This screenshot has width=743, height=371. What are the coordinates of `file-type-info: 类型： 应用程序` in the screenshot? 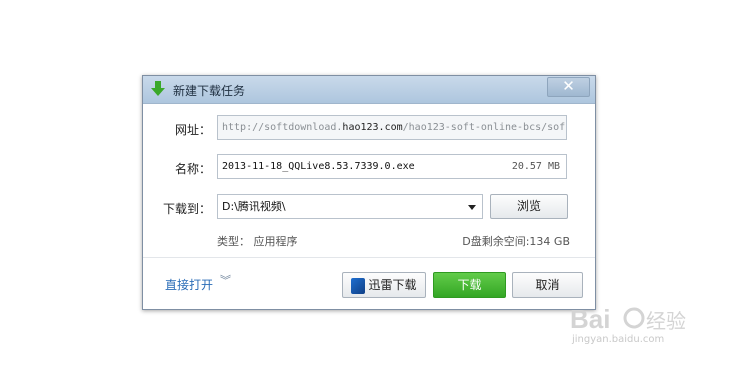 It's located at (257, 241).